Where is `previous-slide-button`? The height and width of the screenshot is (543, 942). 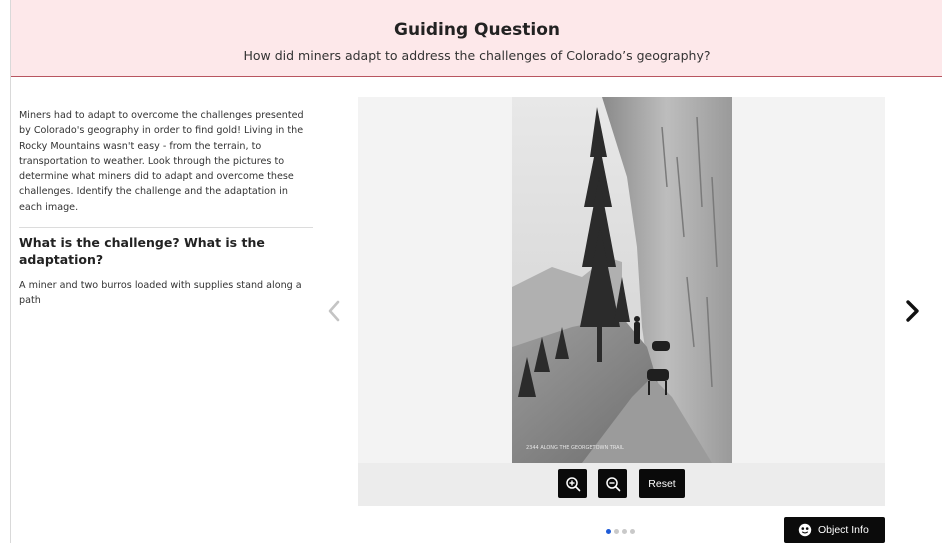 previous-slide-button is located at coordinates (334, 311).